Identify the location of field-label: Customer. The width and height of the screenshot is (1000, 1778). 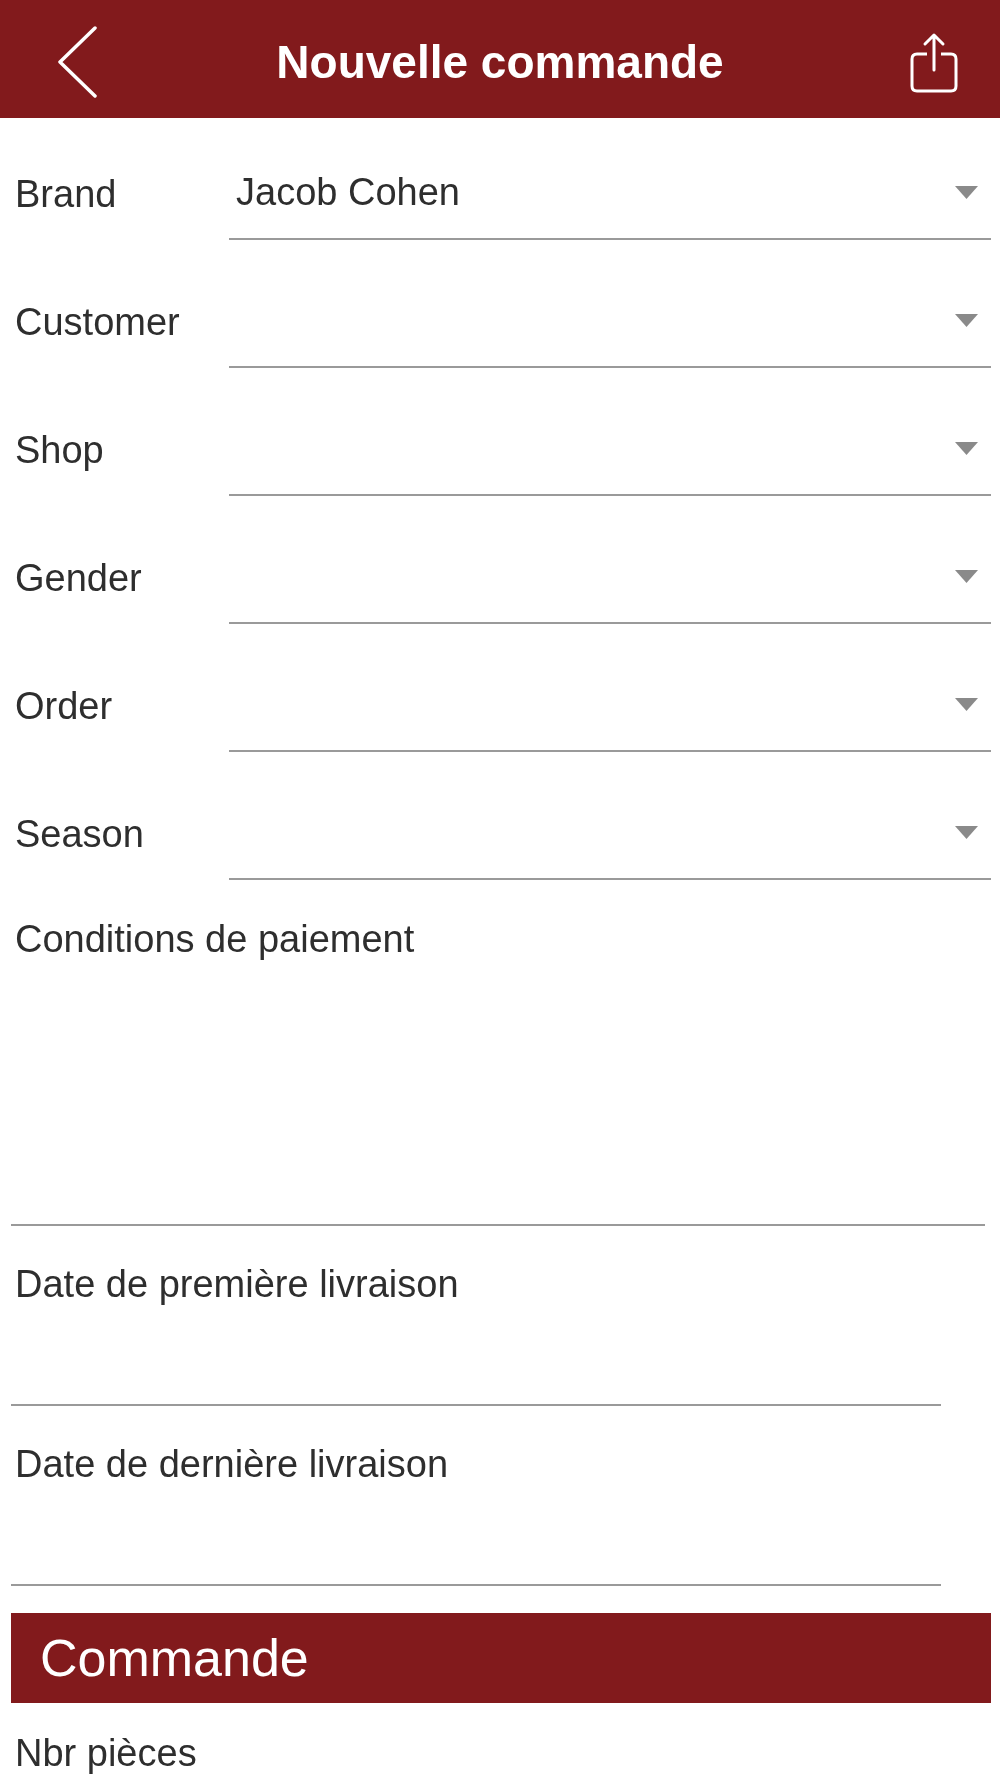
(97, 322).